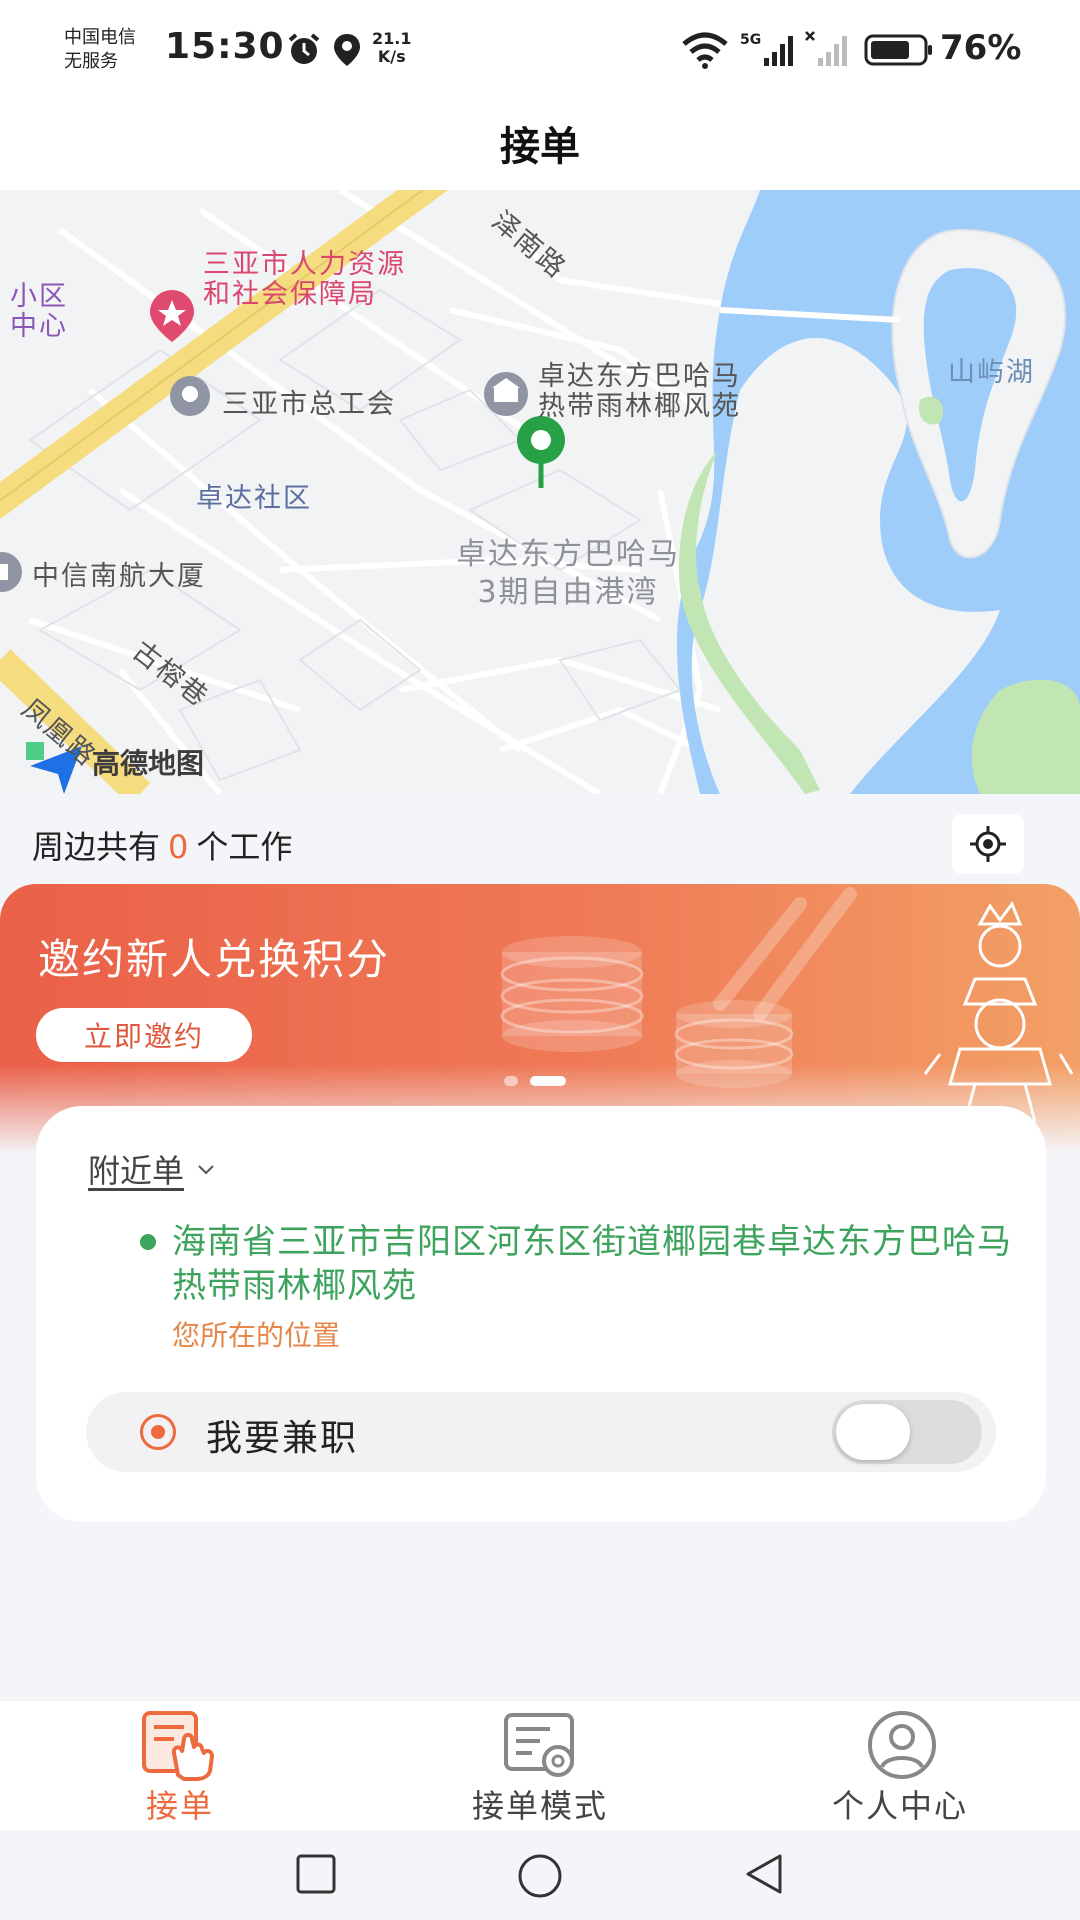 Image resolution: width=1080 pixels, height=1920 pixels. What do you see at coordinates (100, 37) in the screenshot?
I see `carrier-name: 中国电信` at bounding box center [100, 37].